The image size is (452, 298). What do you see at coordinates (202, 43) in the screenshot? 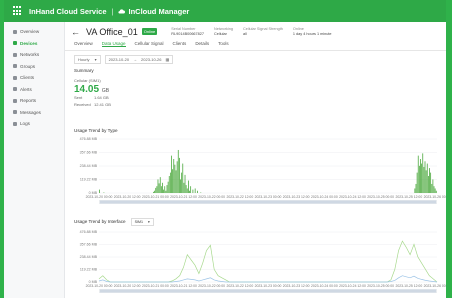
I see `tab-details: Details` at bounding box center [202, 43].